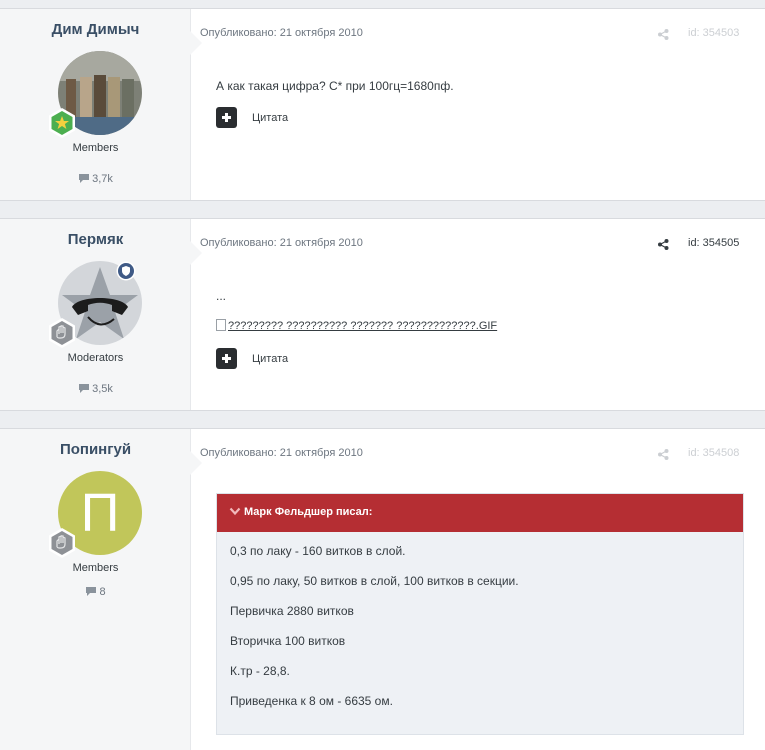 The height and width of the screenshot is (750, 765). What do you see at coordinates (713, 243) in the screenshot?
I see `post-id: id: 354505` at bounding box center [713, 243].